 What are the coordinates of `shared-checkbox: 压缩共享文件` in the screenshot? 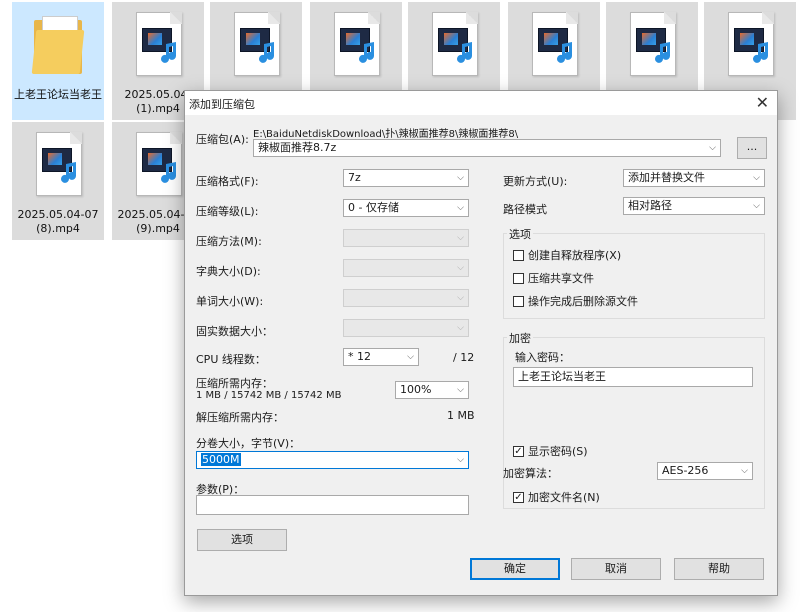 It's located at (553, 278).